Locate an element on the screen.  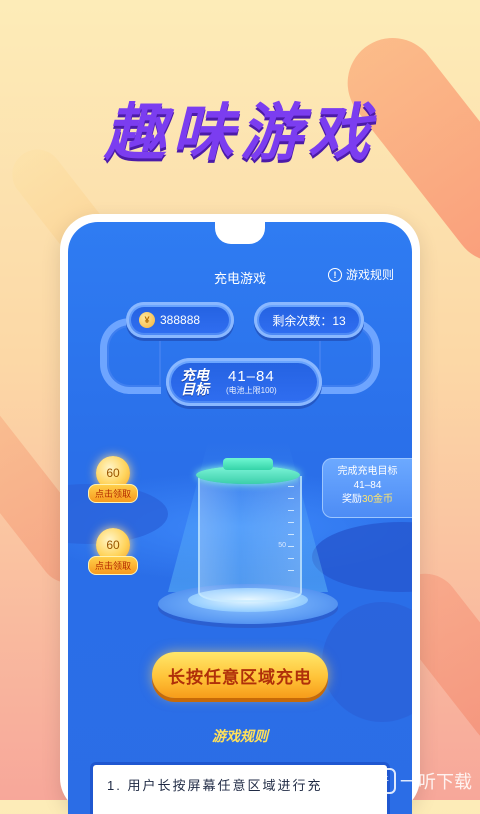
goal-reward: 奖励30金币 is located at coordinates (367, 500).